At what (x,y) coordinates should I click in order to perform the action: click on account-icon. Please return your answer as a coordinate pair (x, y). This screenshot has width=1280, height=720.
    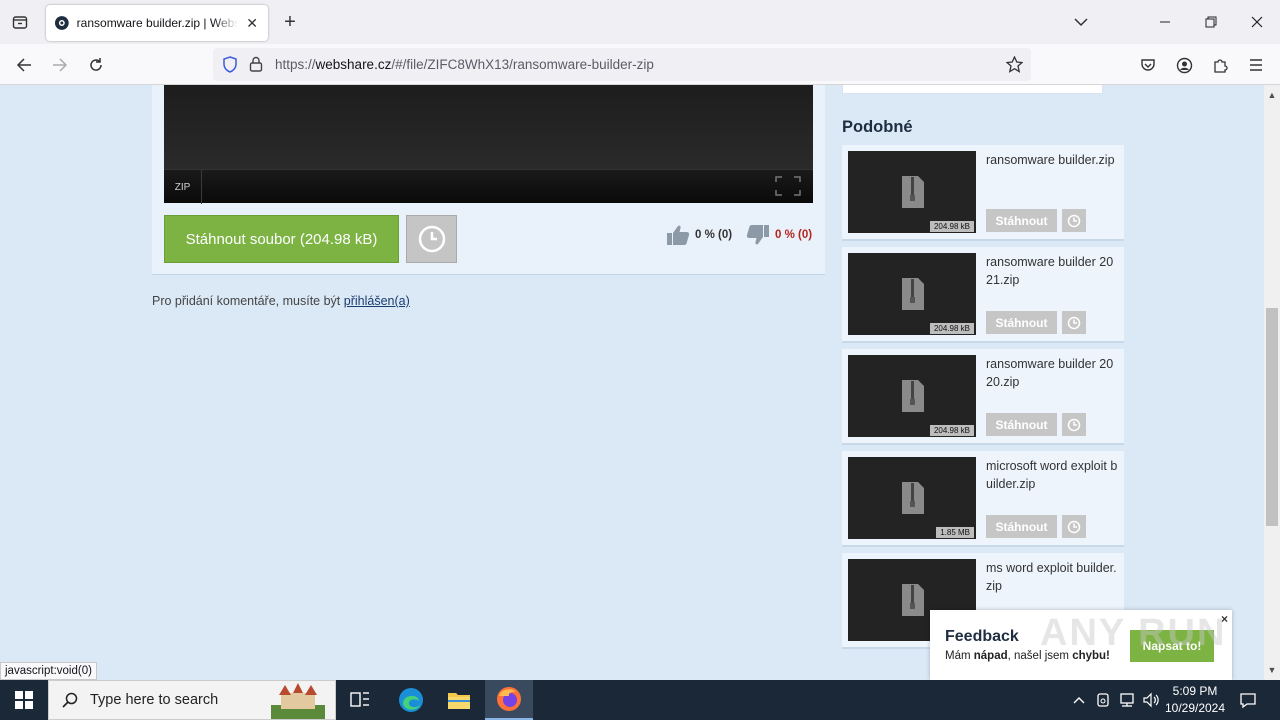
    Looking at the image, I should click on (1184, 65).